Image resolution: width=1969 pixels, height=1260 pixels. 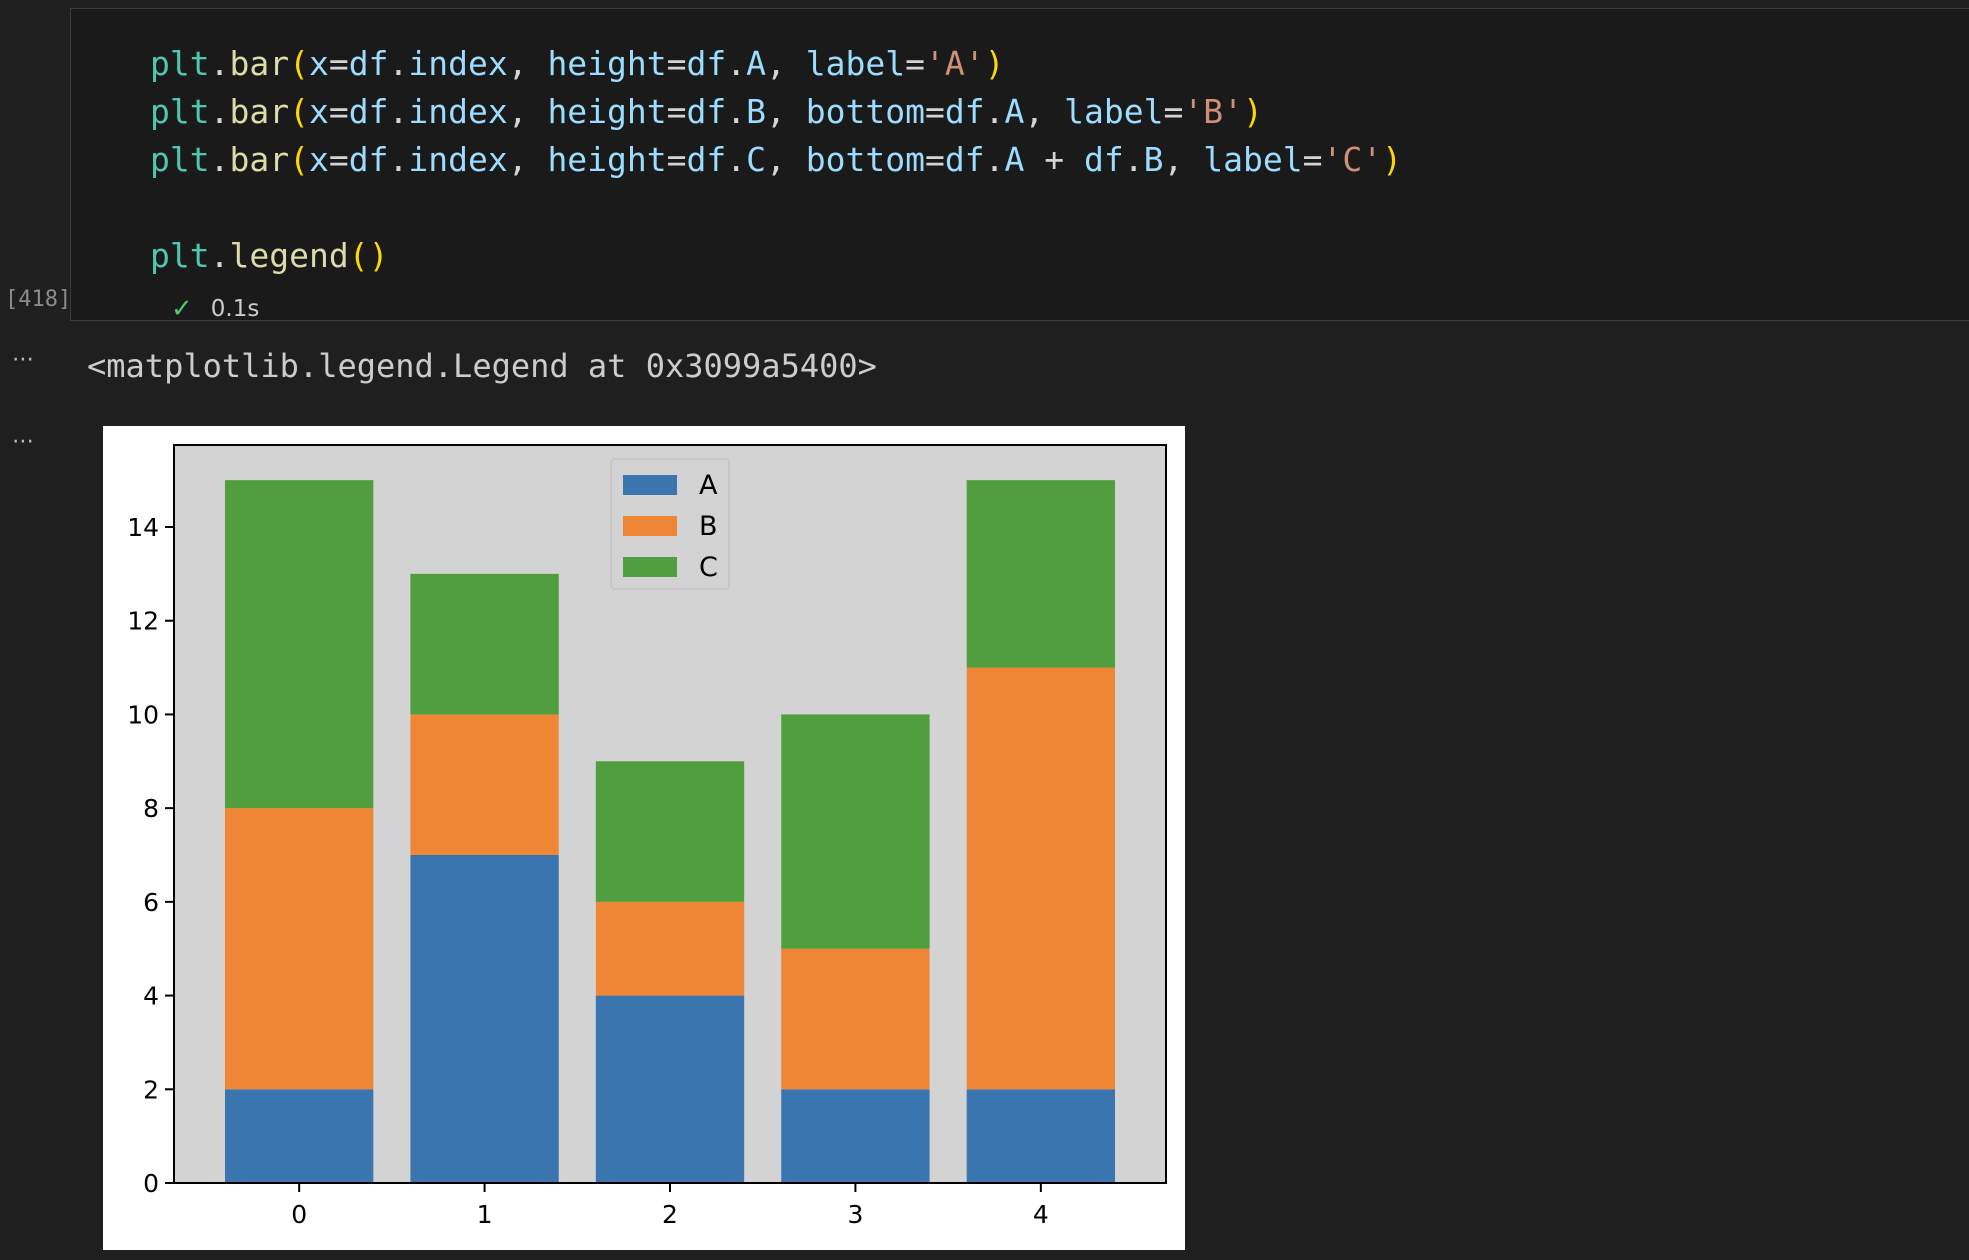 I want to click on legend-label-C: C, so click(x=708, y=567).